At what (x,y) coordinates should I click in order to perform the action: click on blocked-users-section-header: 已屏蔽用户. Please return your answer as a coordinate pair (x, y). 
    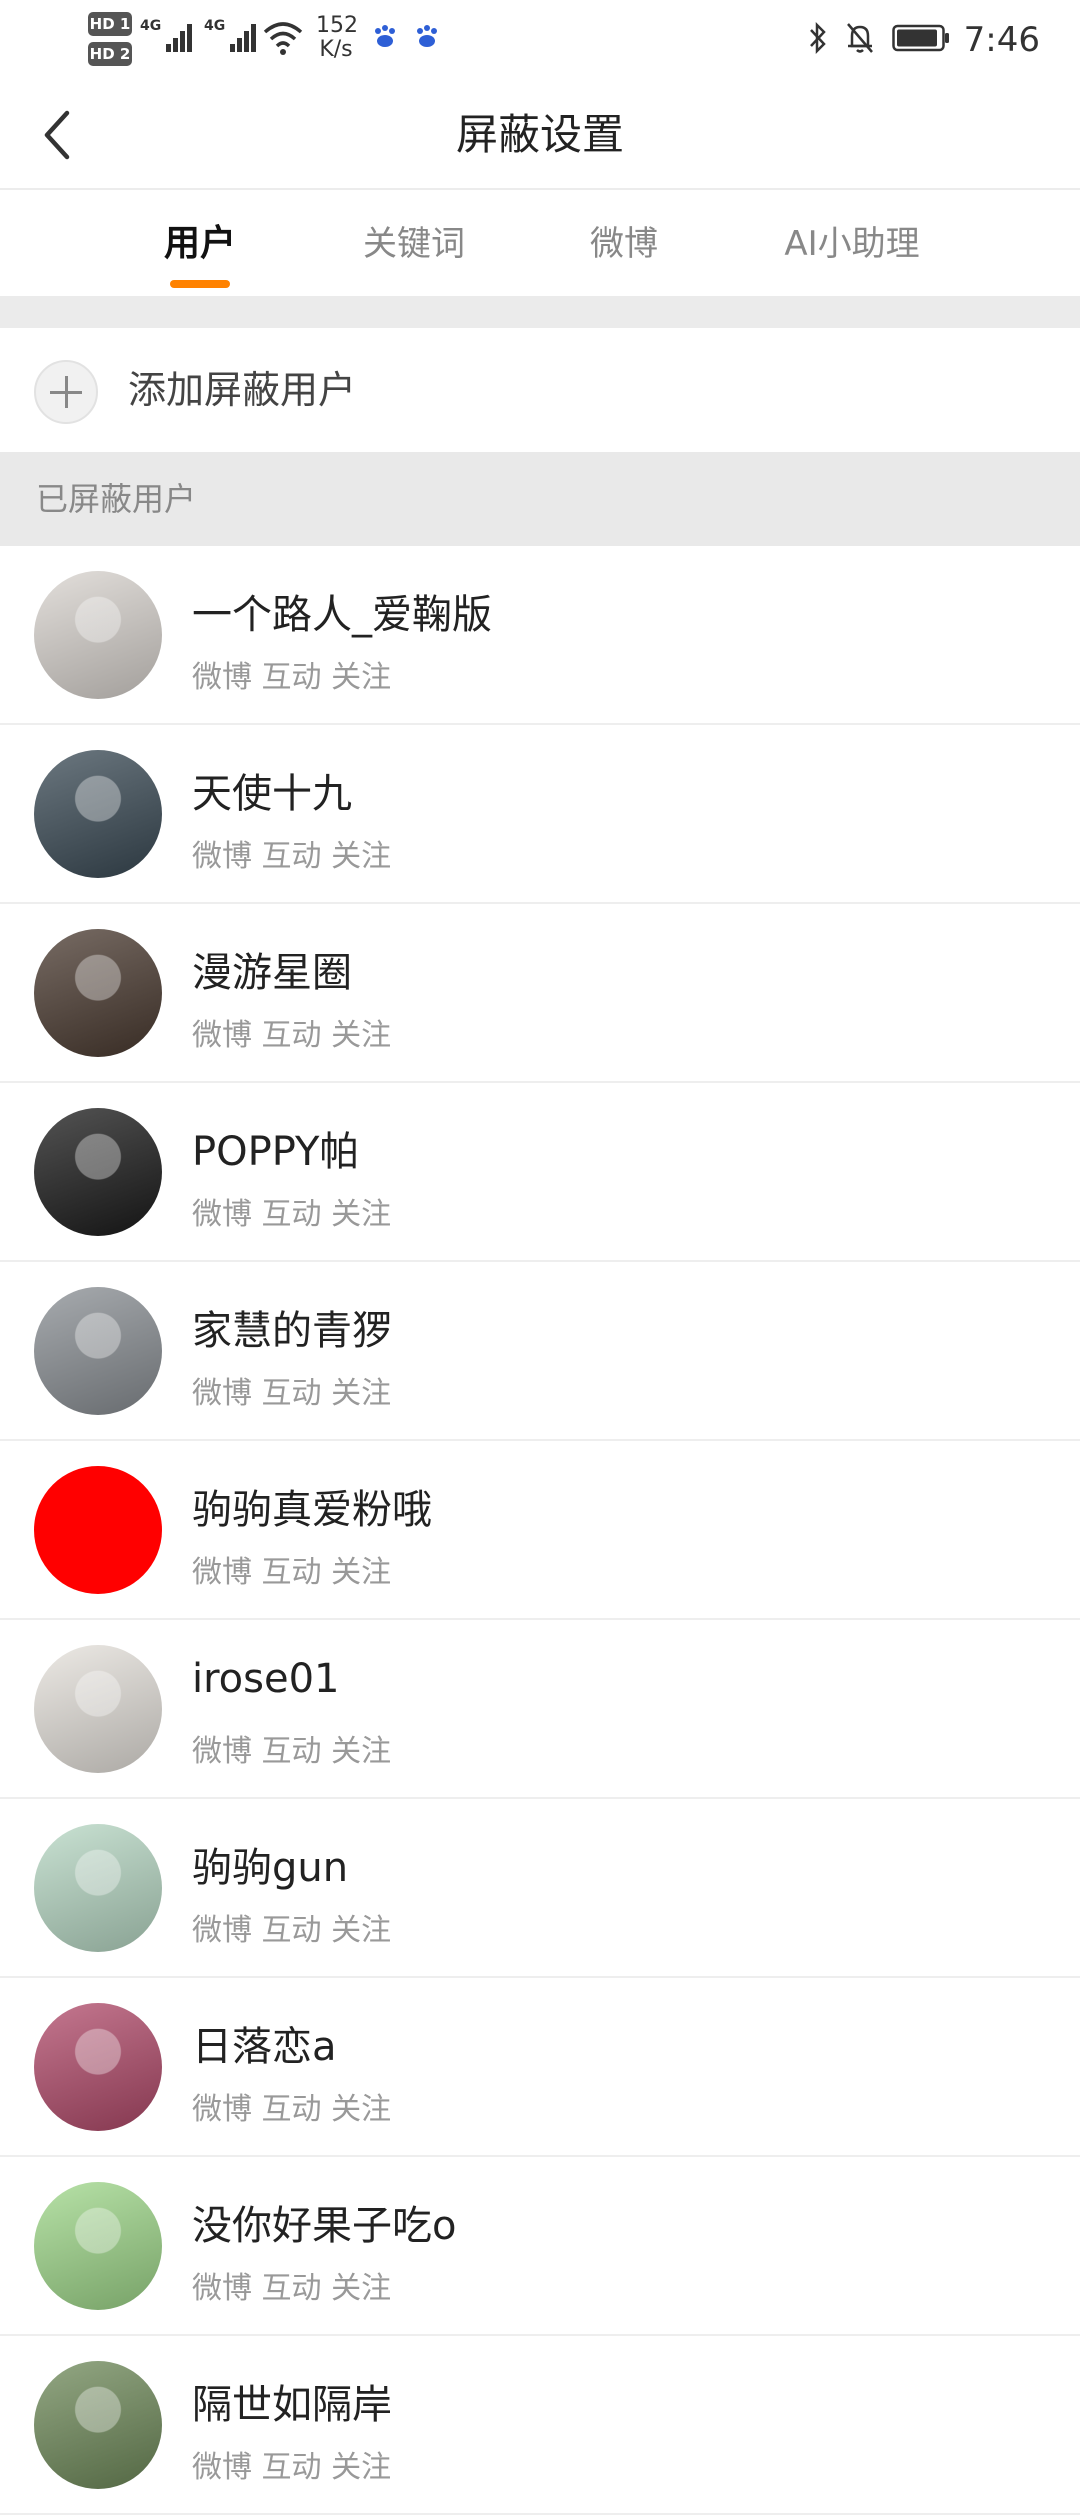
    Looking at the image, I should click on (540, 499).